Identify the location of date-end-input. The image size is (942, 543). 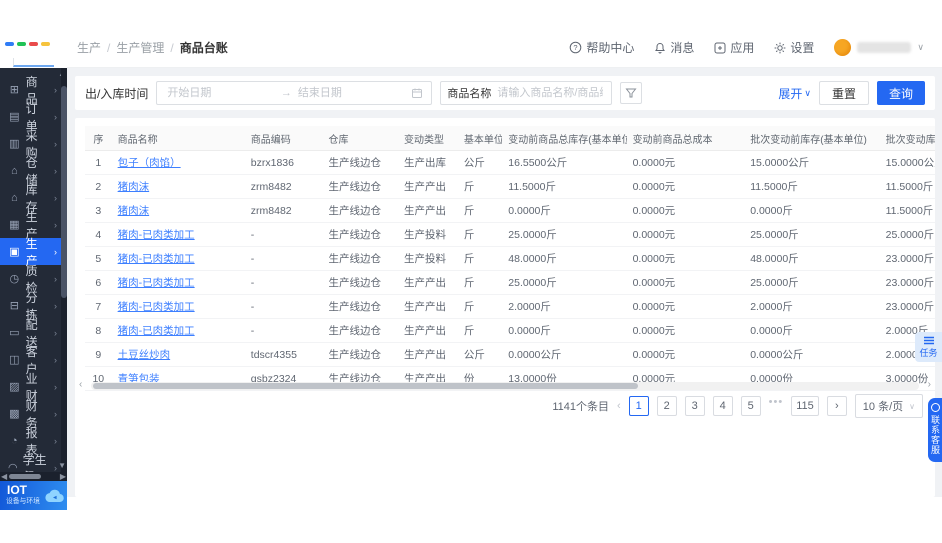
(351, 93).